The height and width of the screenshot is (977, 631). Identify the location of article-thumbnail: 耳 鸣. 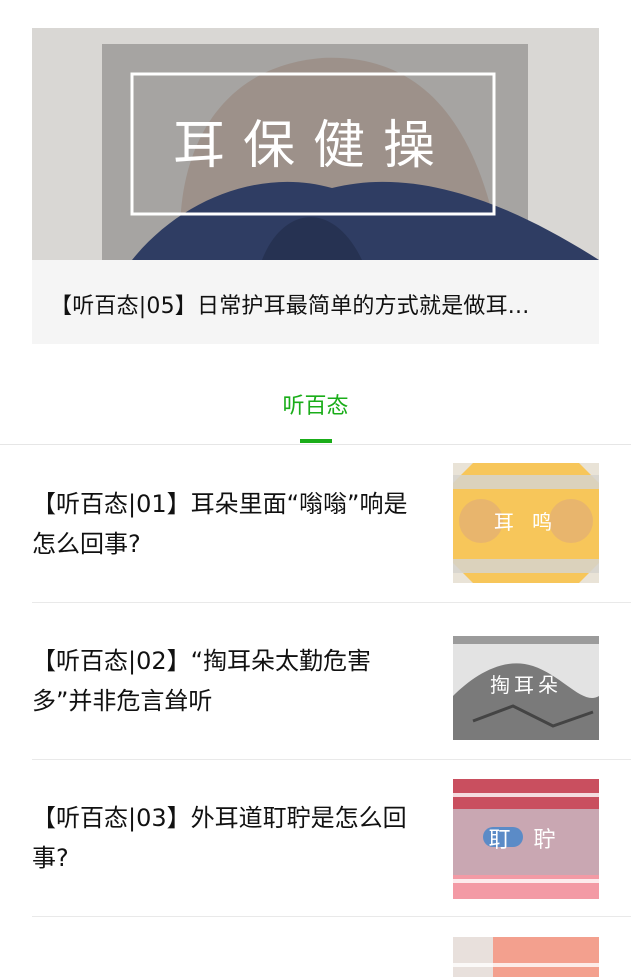
(526, 523).